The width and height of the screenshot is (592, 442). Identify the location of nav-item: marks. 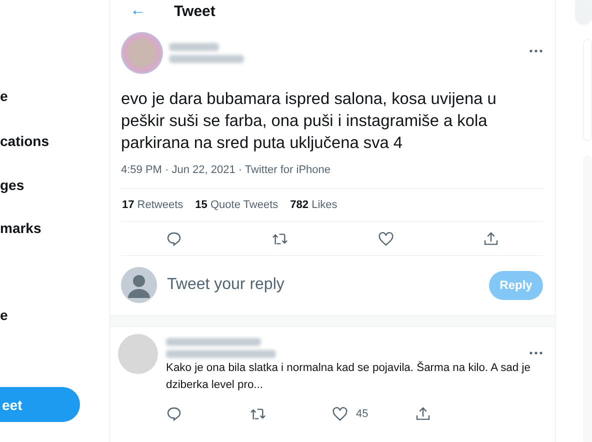
(21, 228).